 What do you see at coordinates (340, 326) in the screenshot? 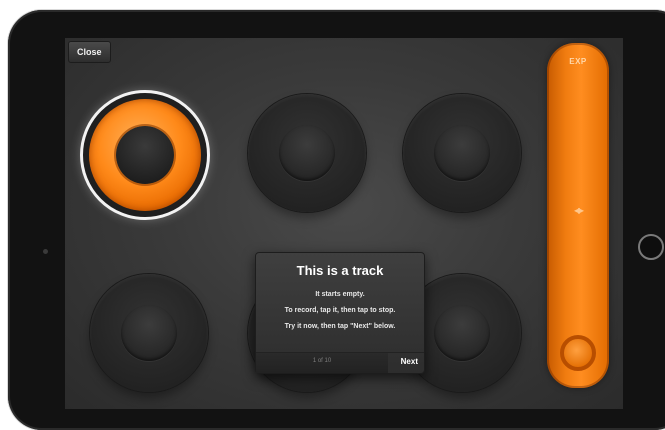
I see `tutorial-line-3: Try it now, then tap "Next" below.` at bounding box center [340, 326].